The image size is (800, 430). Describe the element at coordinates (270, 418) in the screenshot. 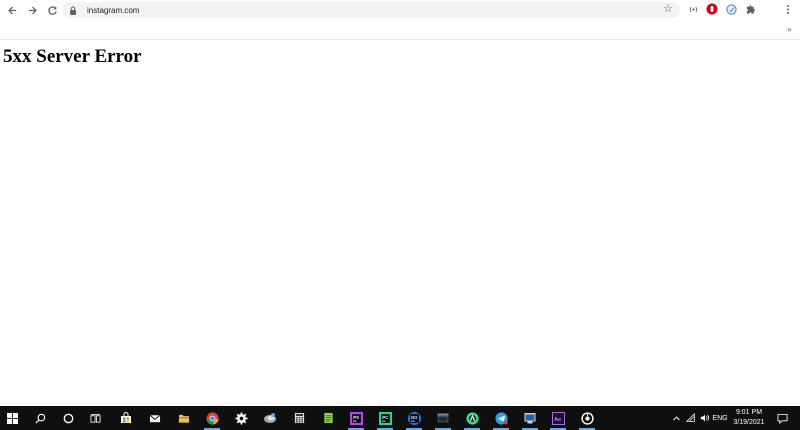

I see `edge-browser-icon` at that location.